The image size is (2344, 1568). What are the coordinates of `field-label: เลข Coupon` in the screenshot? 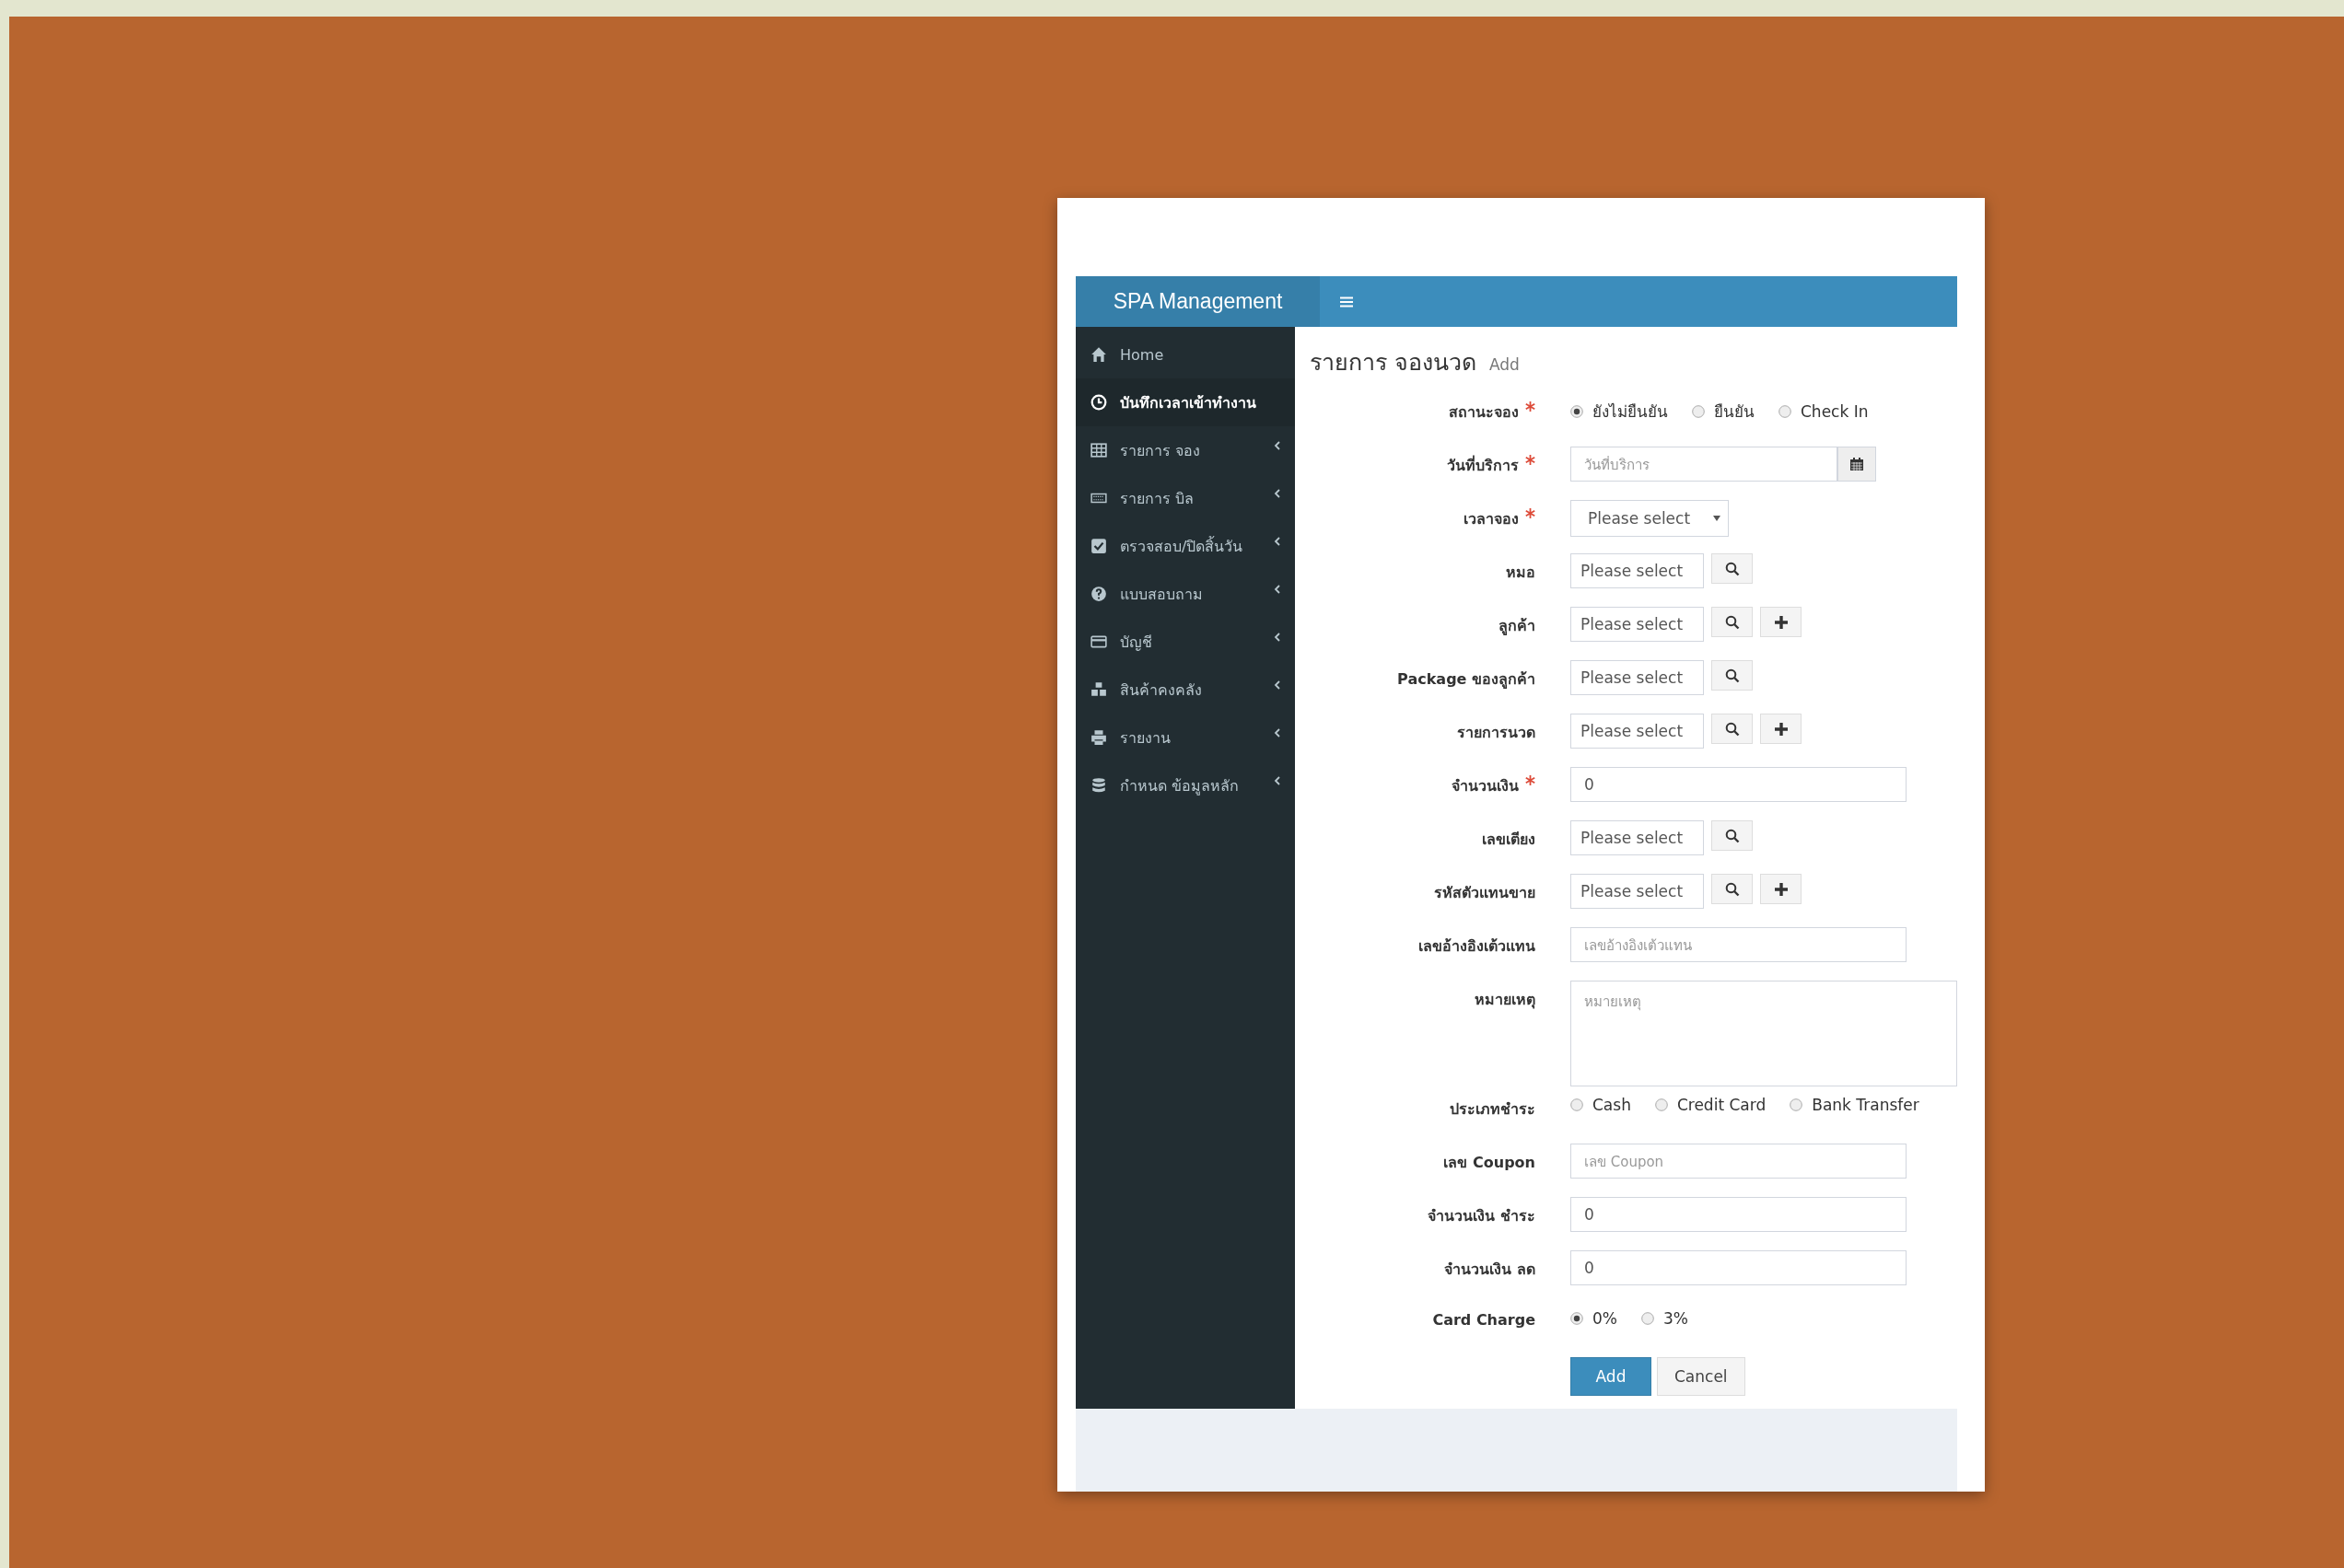 It's located at (1489, 1162).